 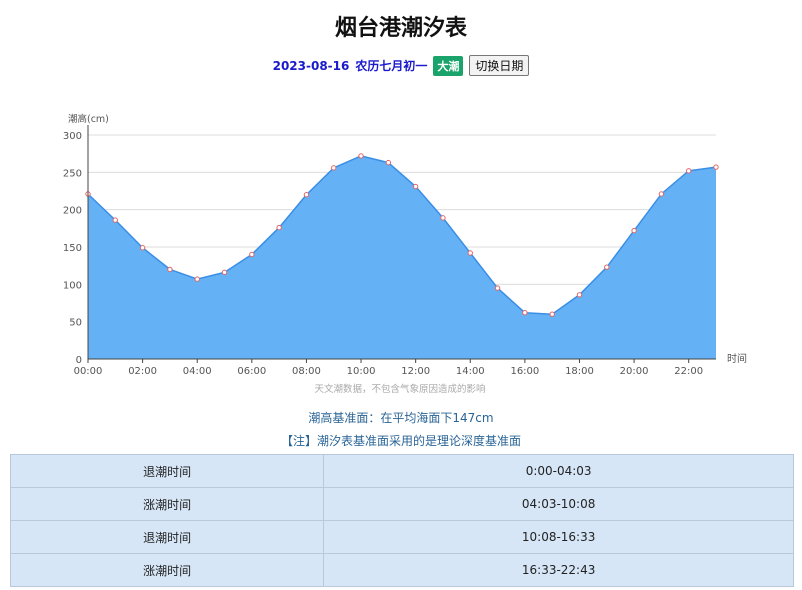 I want to click on table-row: 涨潮时间 04:03-10:08, so click(x=401, y=504).